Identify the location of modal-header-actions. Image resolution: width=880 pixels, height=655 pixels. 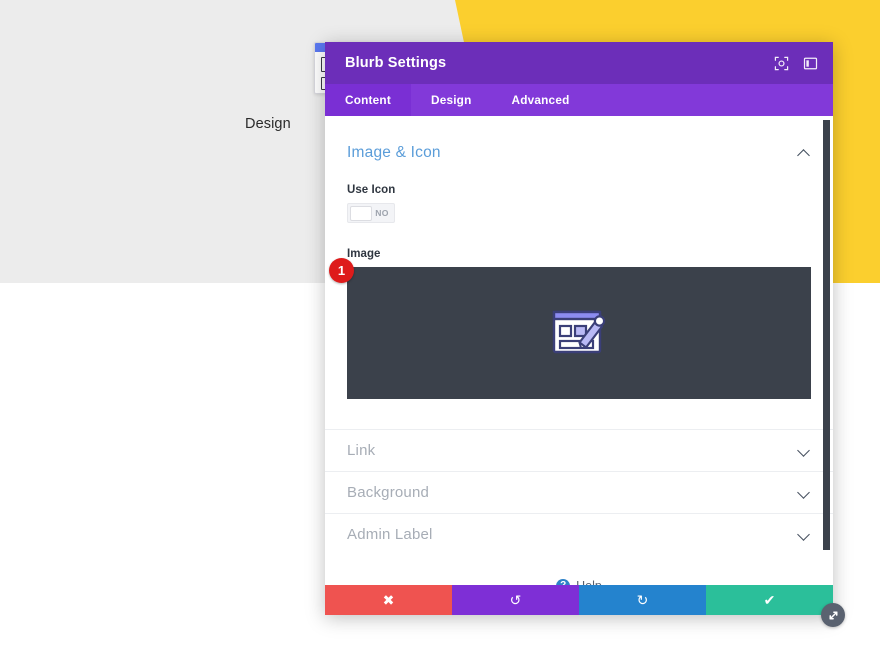
(795, 63).